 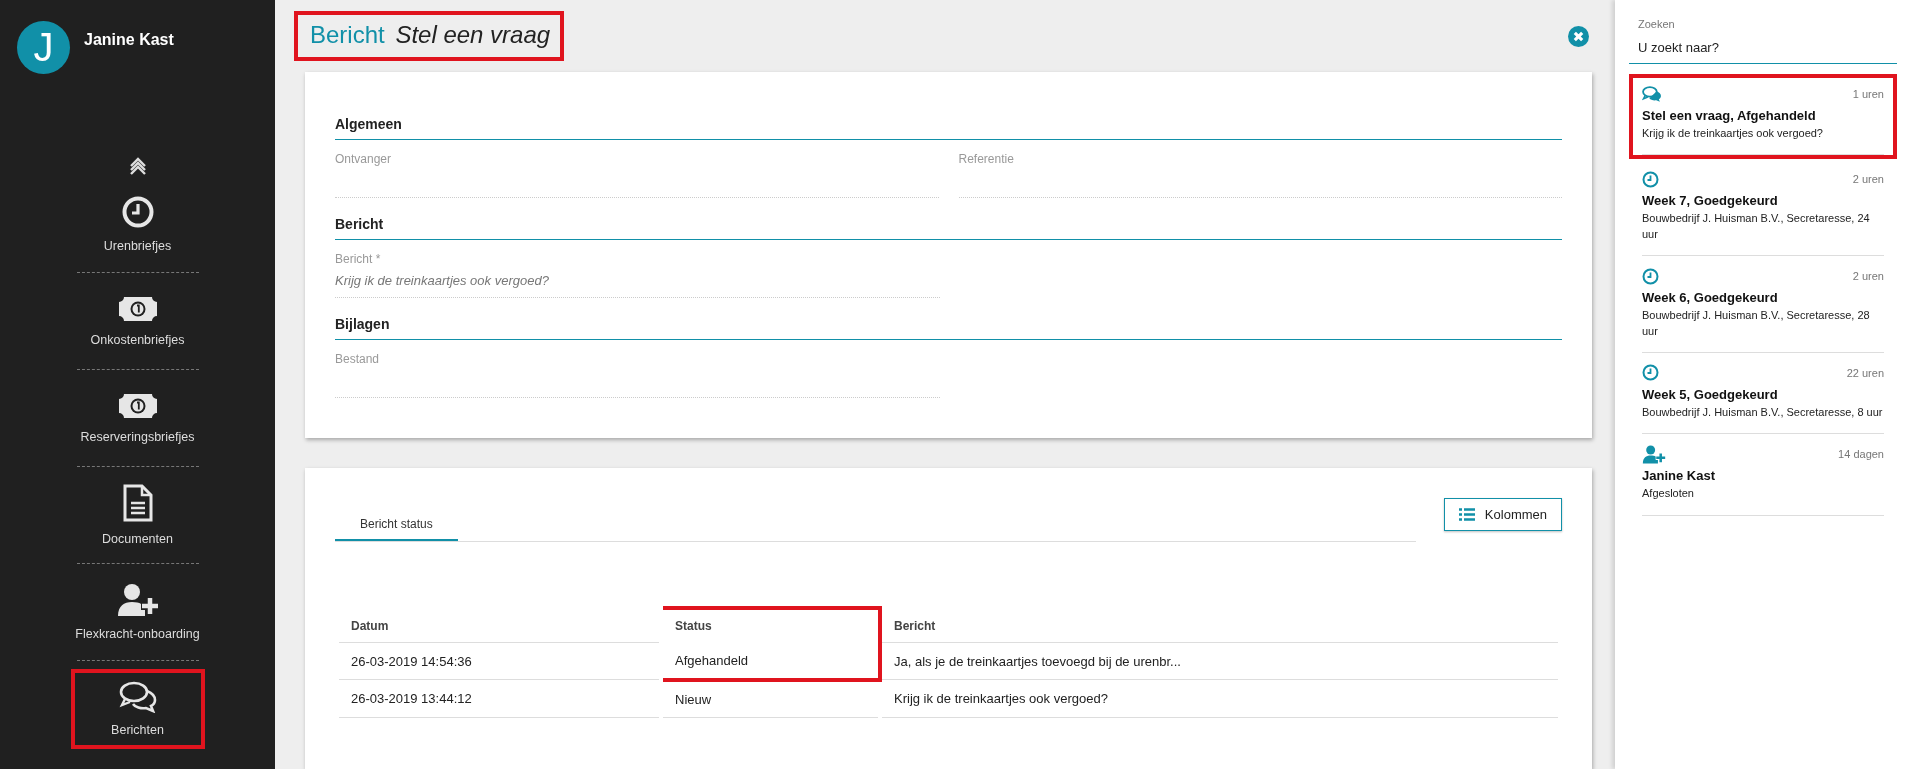 I want to click on section-title: Bijlagen, so click(x=948, y=328).